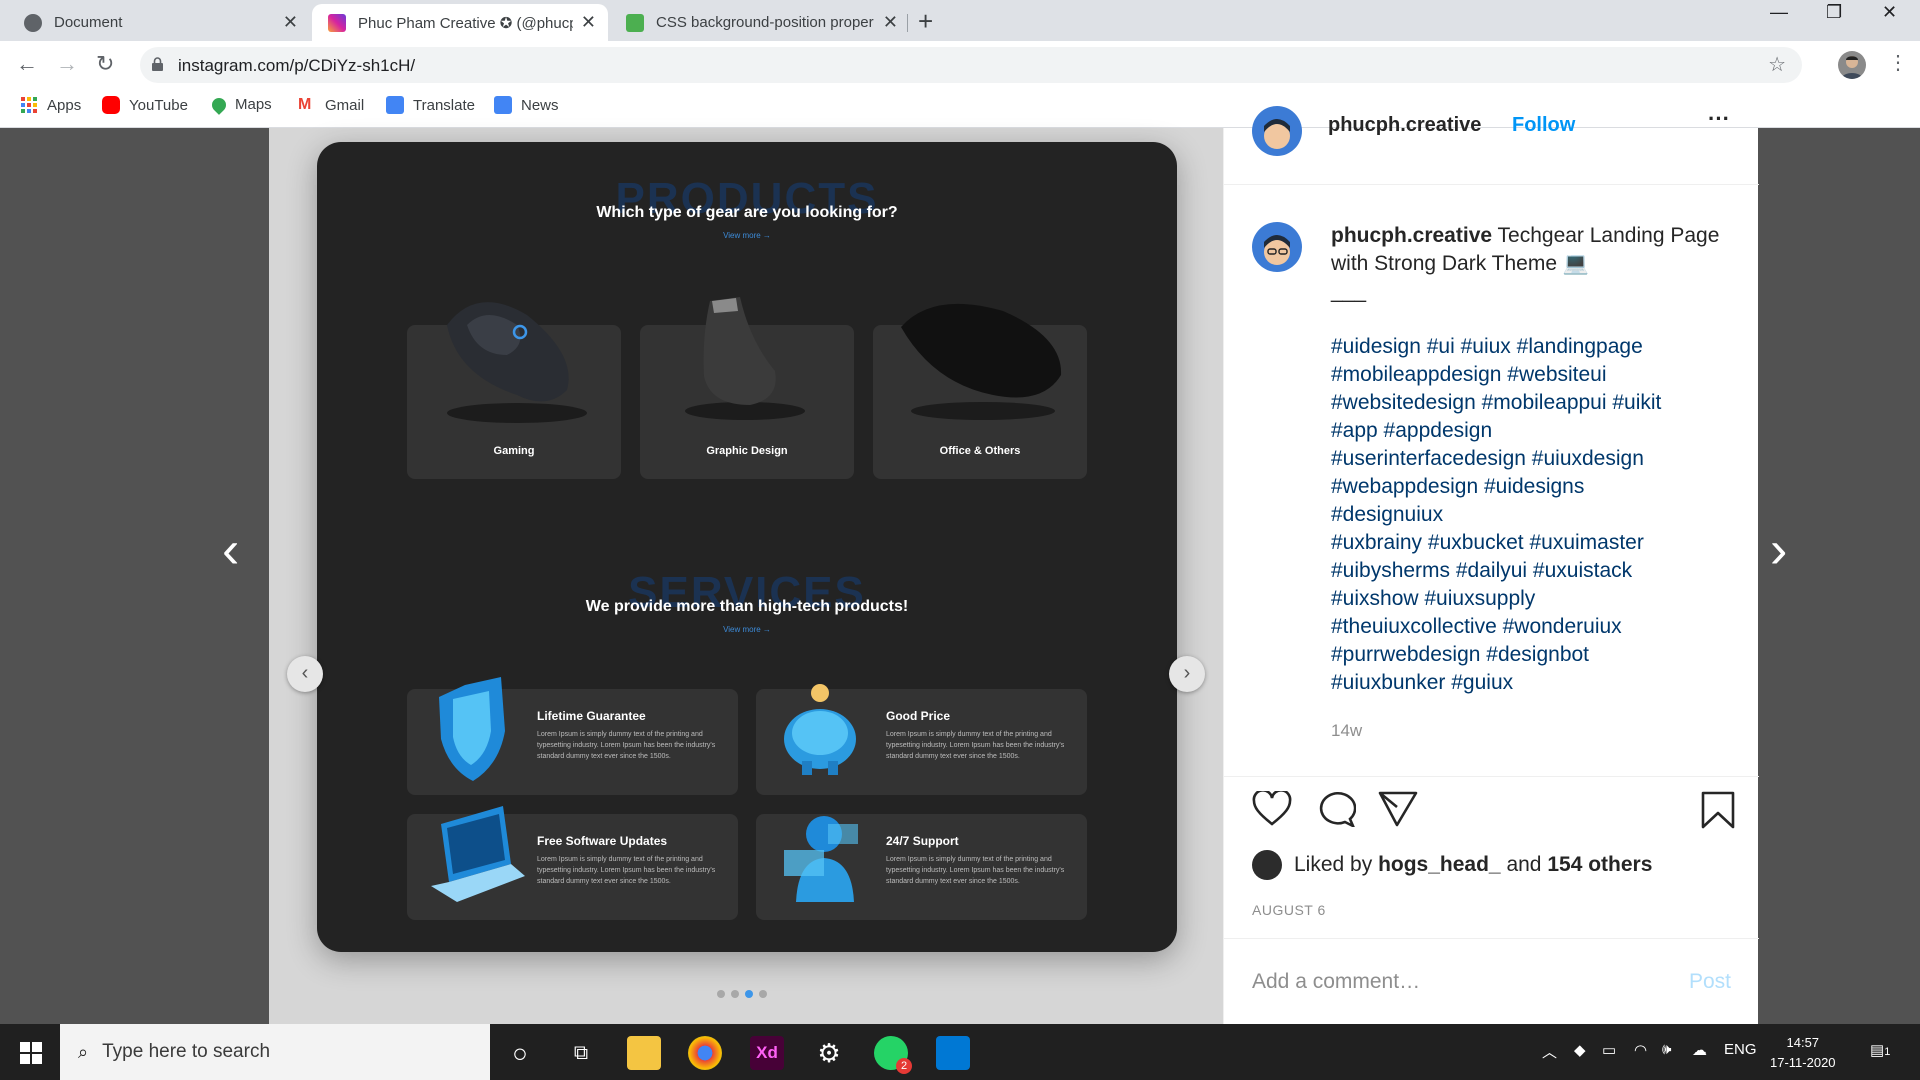 The width and height of the screenshot is (1920, 1080). Describe the element at coordinates (337, 22) in the screenshot. I see `instagram-icon` at that location.